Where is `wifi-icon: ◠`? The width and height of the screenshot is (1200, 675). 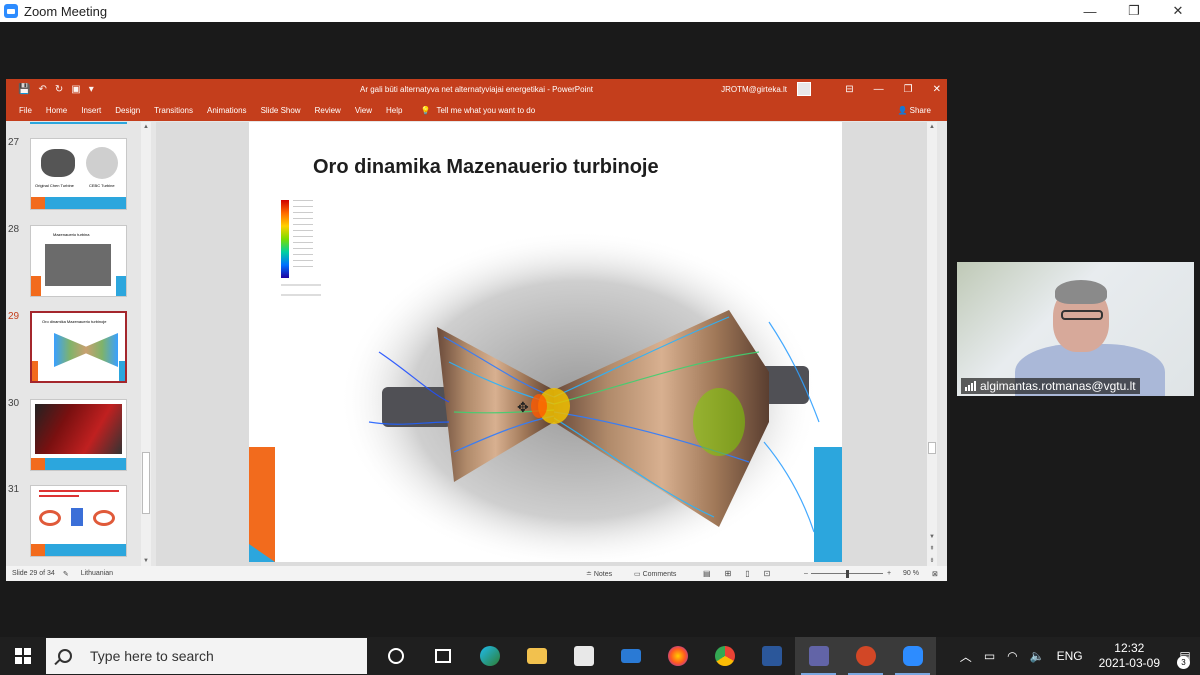 wifi-icon: ◠ is located at coordinates (1012, 656).